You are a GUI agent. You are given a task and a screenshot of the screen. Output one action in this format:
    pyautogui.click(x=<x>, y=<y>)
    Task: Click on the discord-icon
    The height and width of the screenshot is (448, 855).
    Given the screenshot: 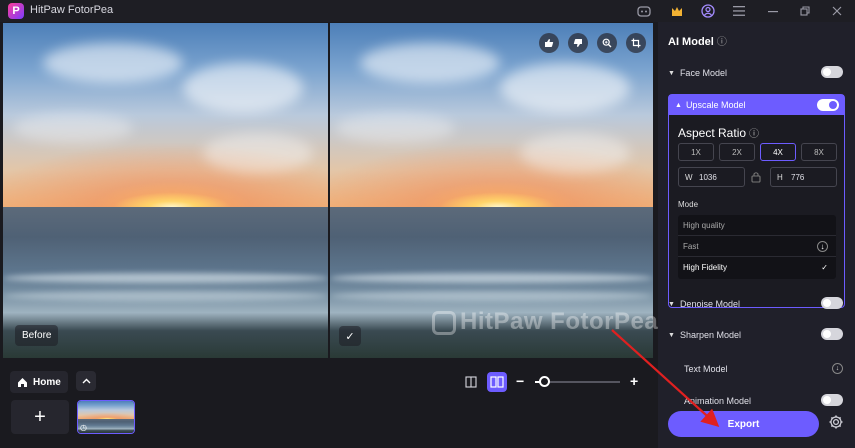 What is the action you would take?
    pyautogui.click(x=644, y=11)
    